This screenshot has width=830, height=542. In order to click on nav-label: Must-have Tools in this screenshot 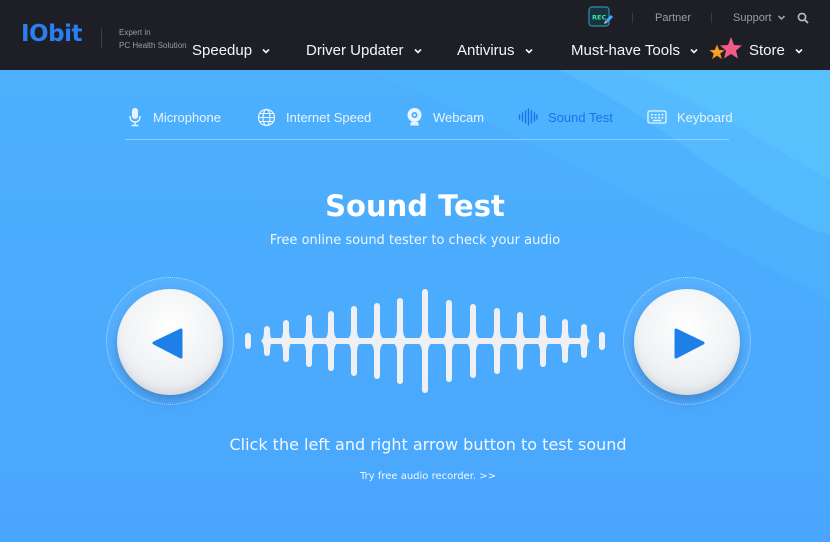, I will do `click(625, 50)`.